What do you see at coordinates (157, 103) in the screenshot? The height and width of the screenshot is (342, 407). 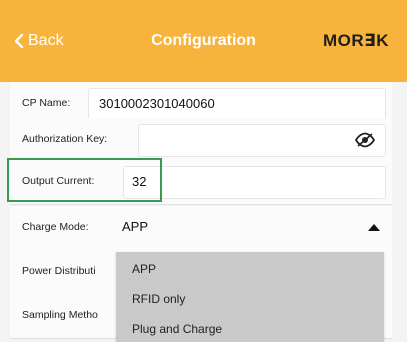 I see `cp-name-value: 3010002301040060` at bounding box center [157, 103].